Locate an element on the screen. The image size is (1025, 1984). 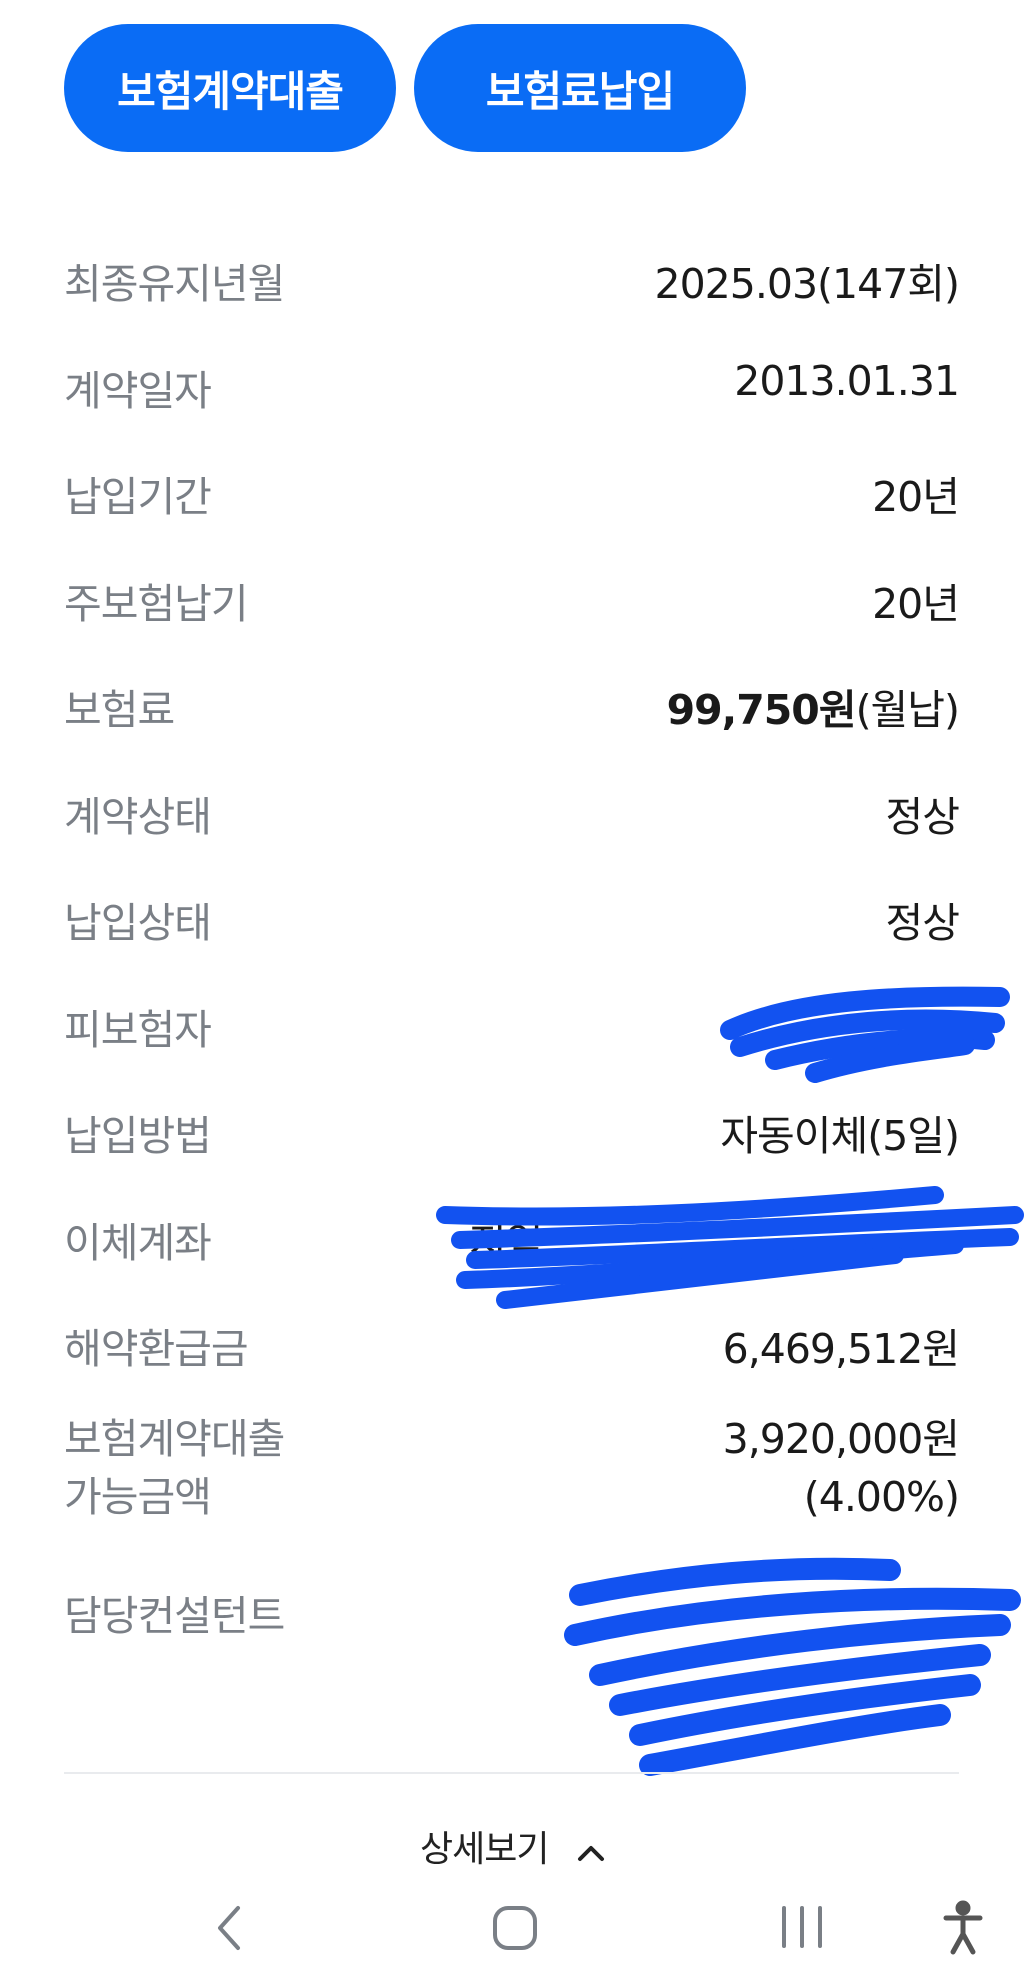
row-transfer-account: 이체계좌 지역 is located at coordinates (511, 1242).